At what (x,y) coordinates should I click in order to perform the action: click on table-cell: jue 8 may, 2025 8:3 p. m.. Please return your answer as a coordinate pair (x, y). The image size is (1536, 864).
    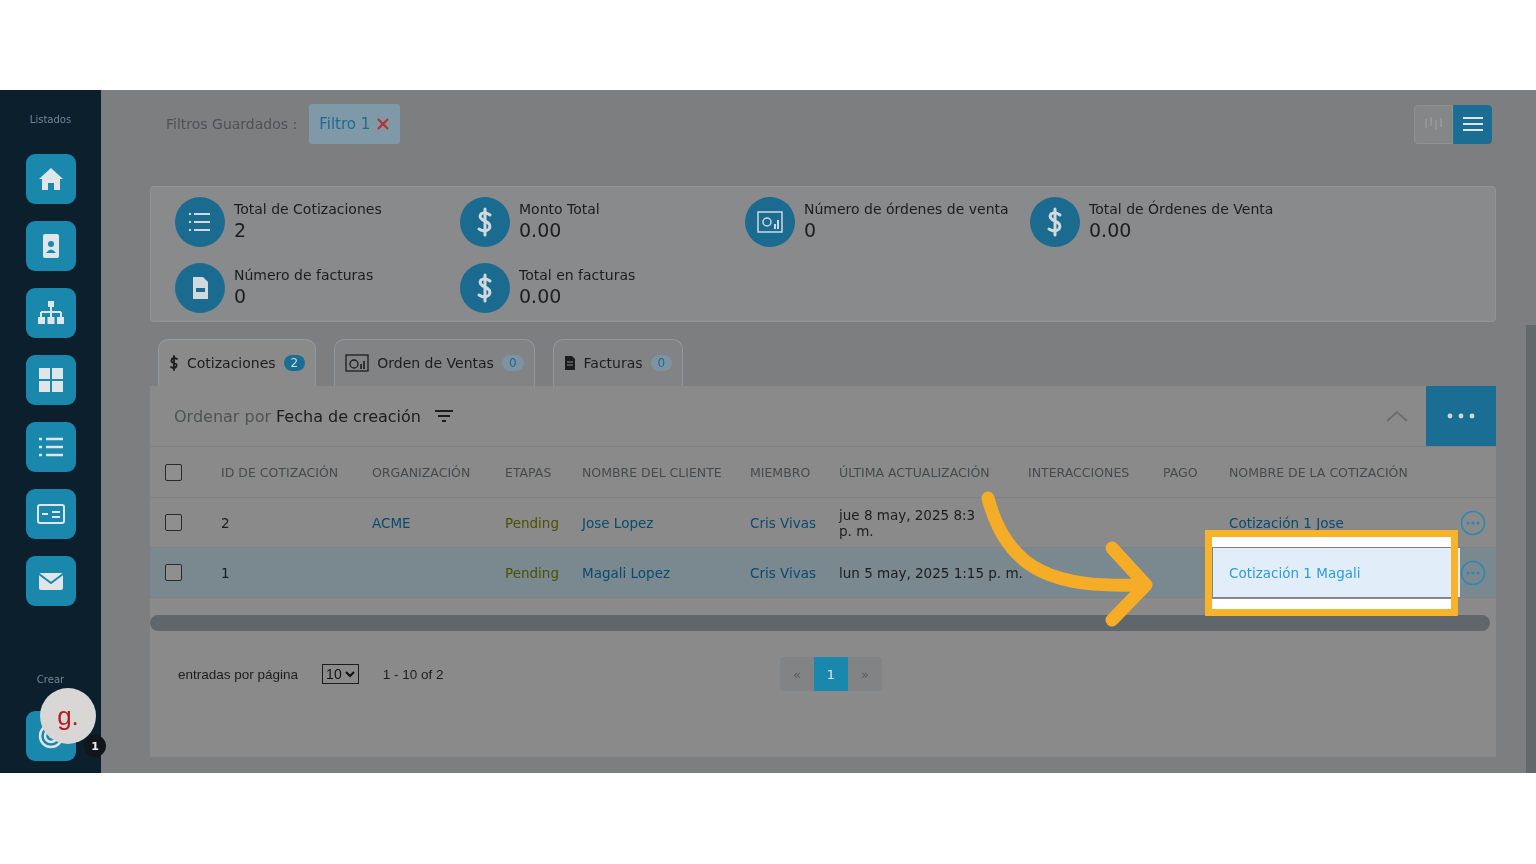
    Looking at the image, I should click on (907, 522).